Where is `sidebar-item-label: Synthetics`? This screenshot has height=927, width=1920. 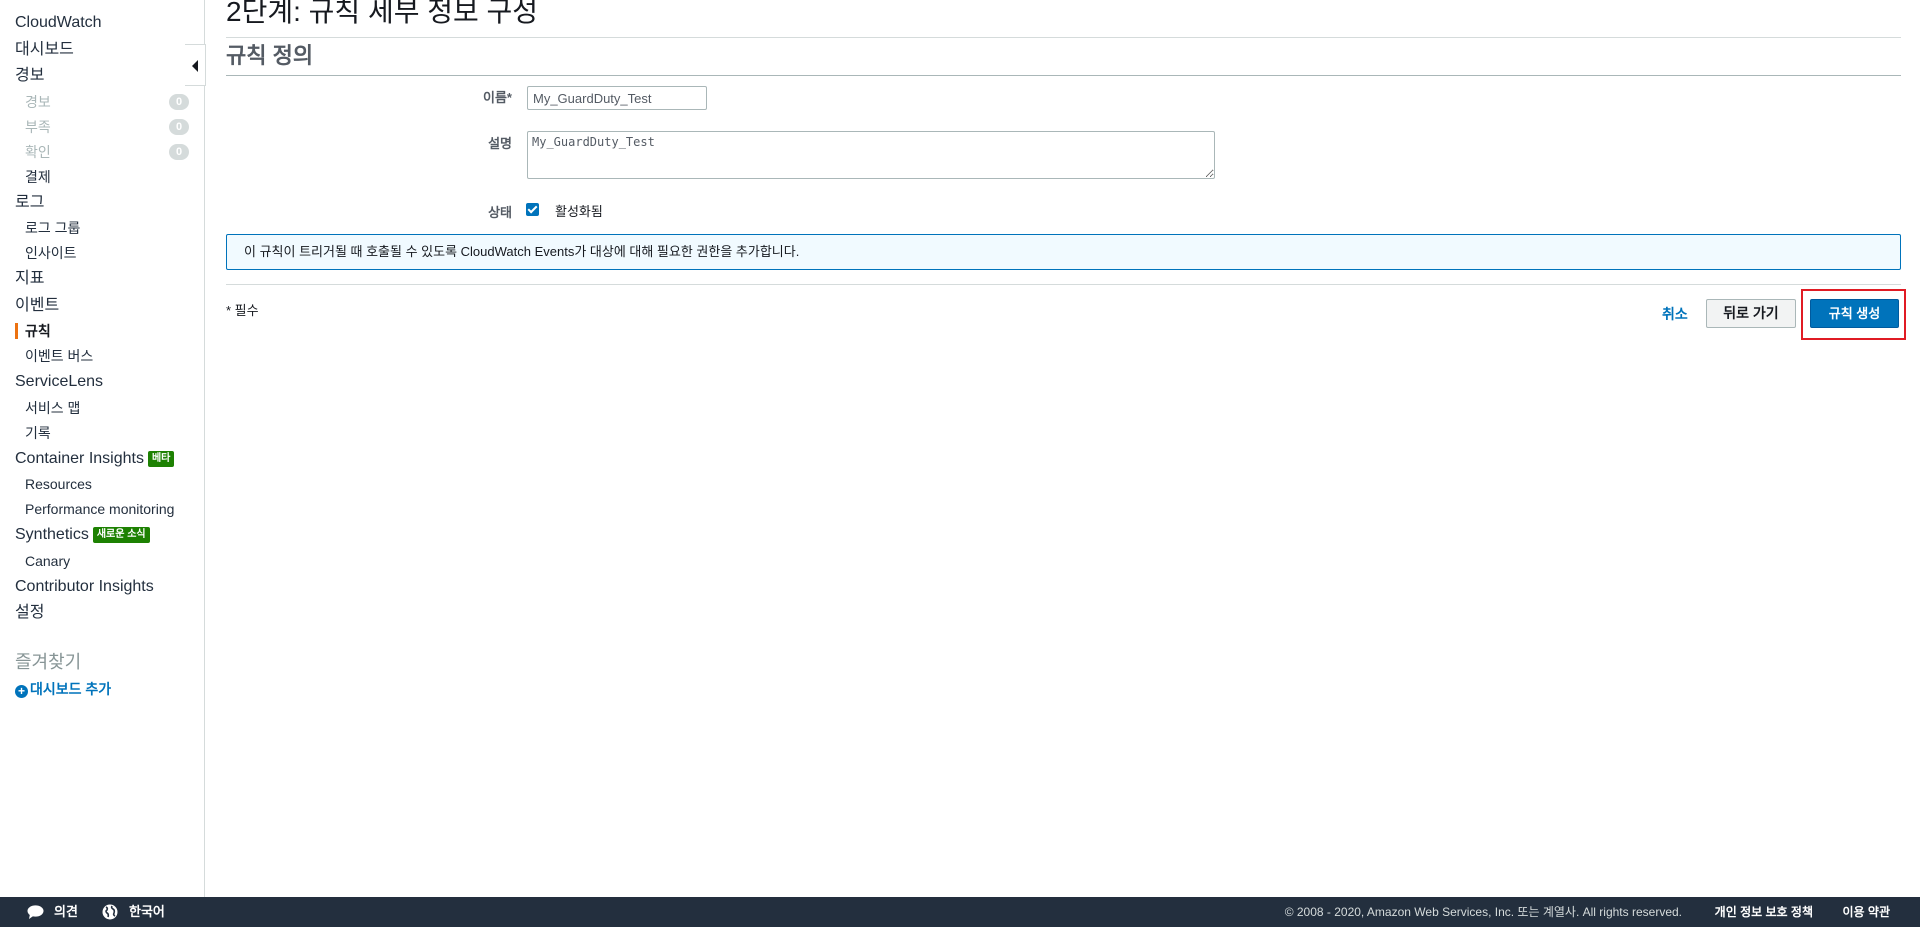
sidebar-item-label: Synthetics is located at coordinates (52, 534).